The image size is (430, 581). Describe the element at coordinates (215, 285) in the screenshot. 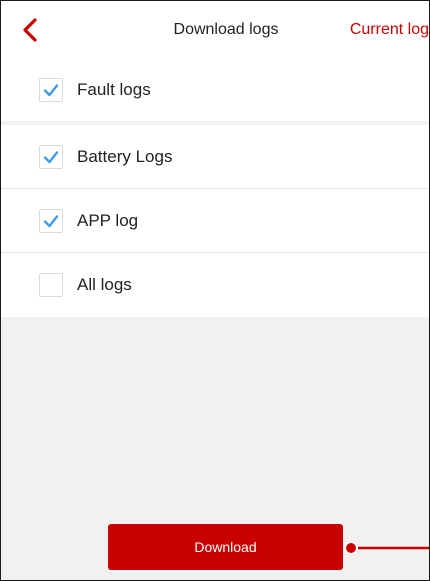

I see `log-option-all: All logs` at that location.